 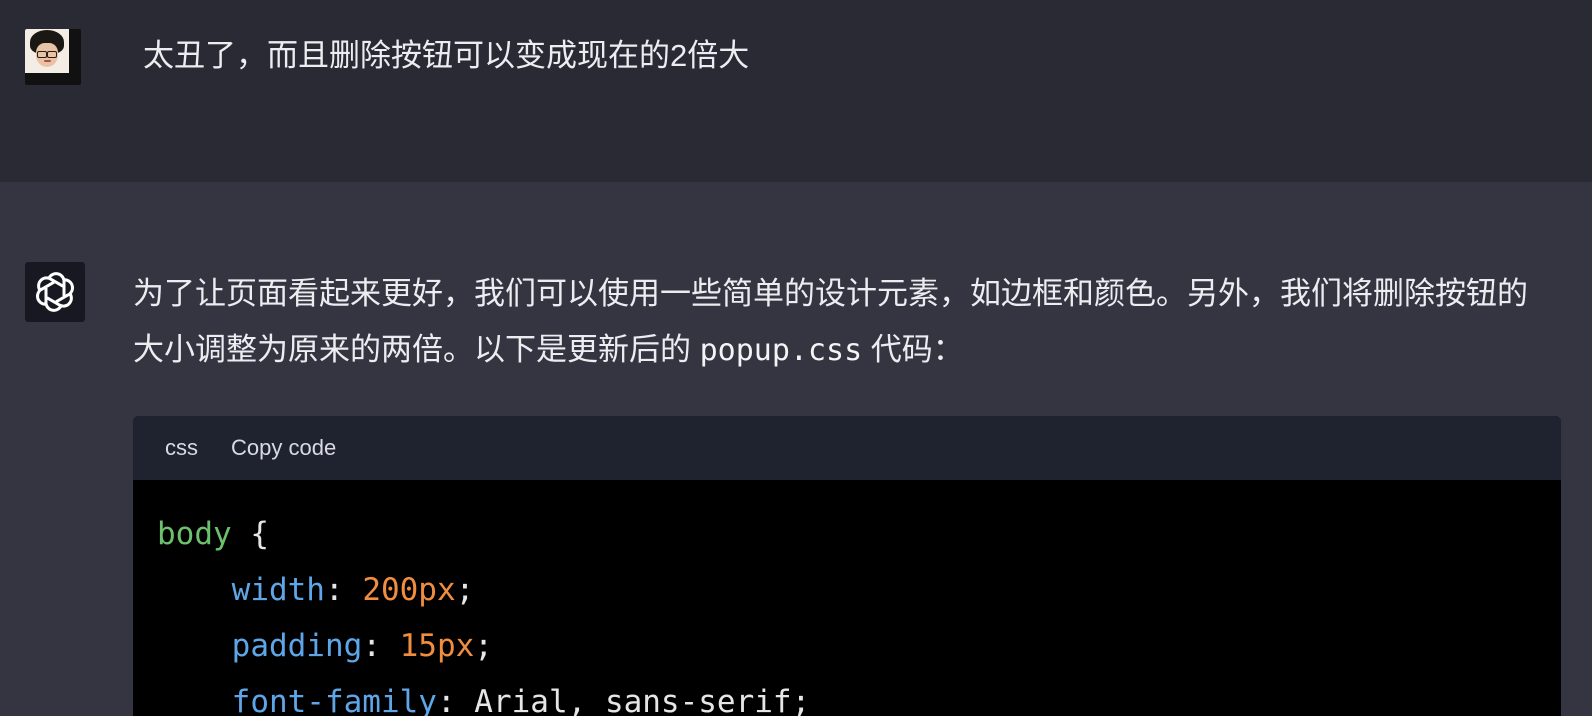 What do you see at coordinates (297, 646) in the screenshot?
I see `code-property: padding` at bounding box center [297, 646].